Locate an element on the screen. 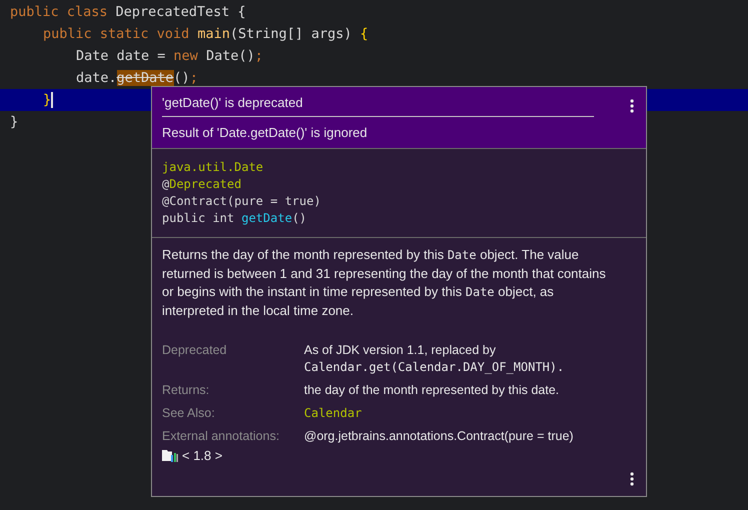  section-label: Deprecated is located at coordinates (195, 350).